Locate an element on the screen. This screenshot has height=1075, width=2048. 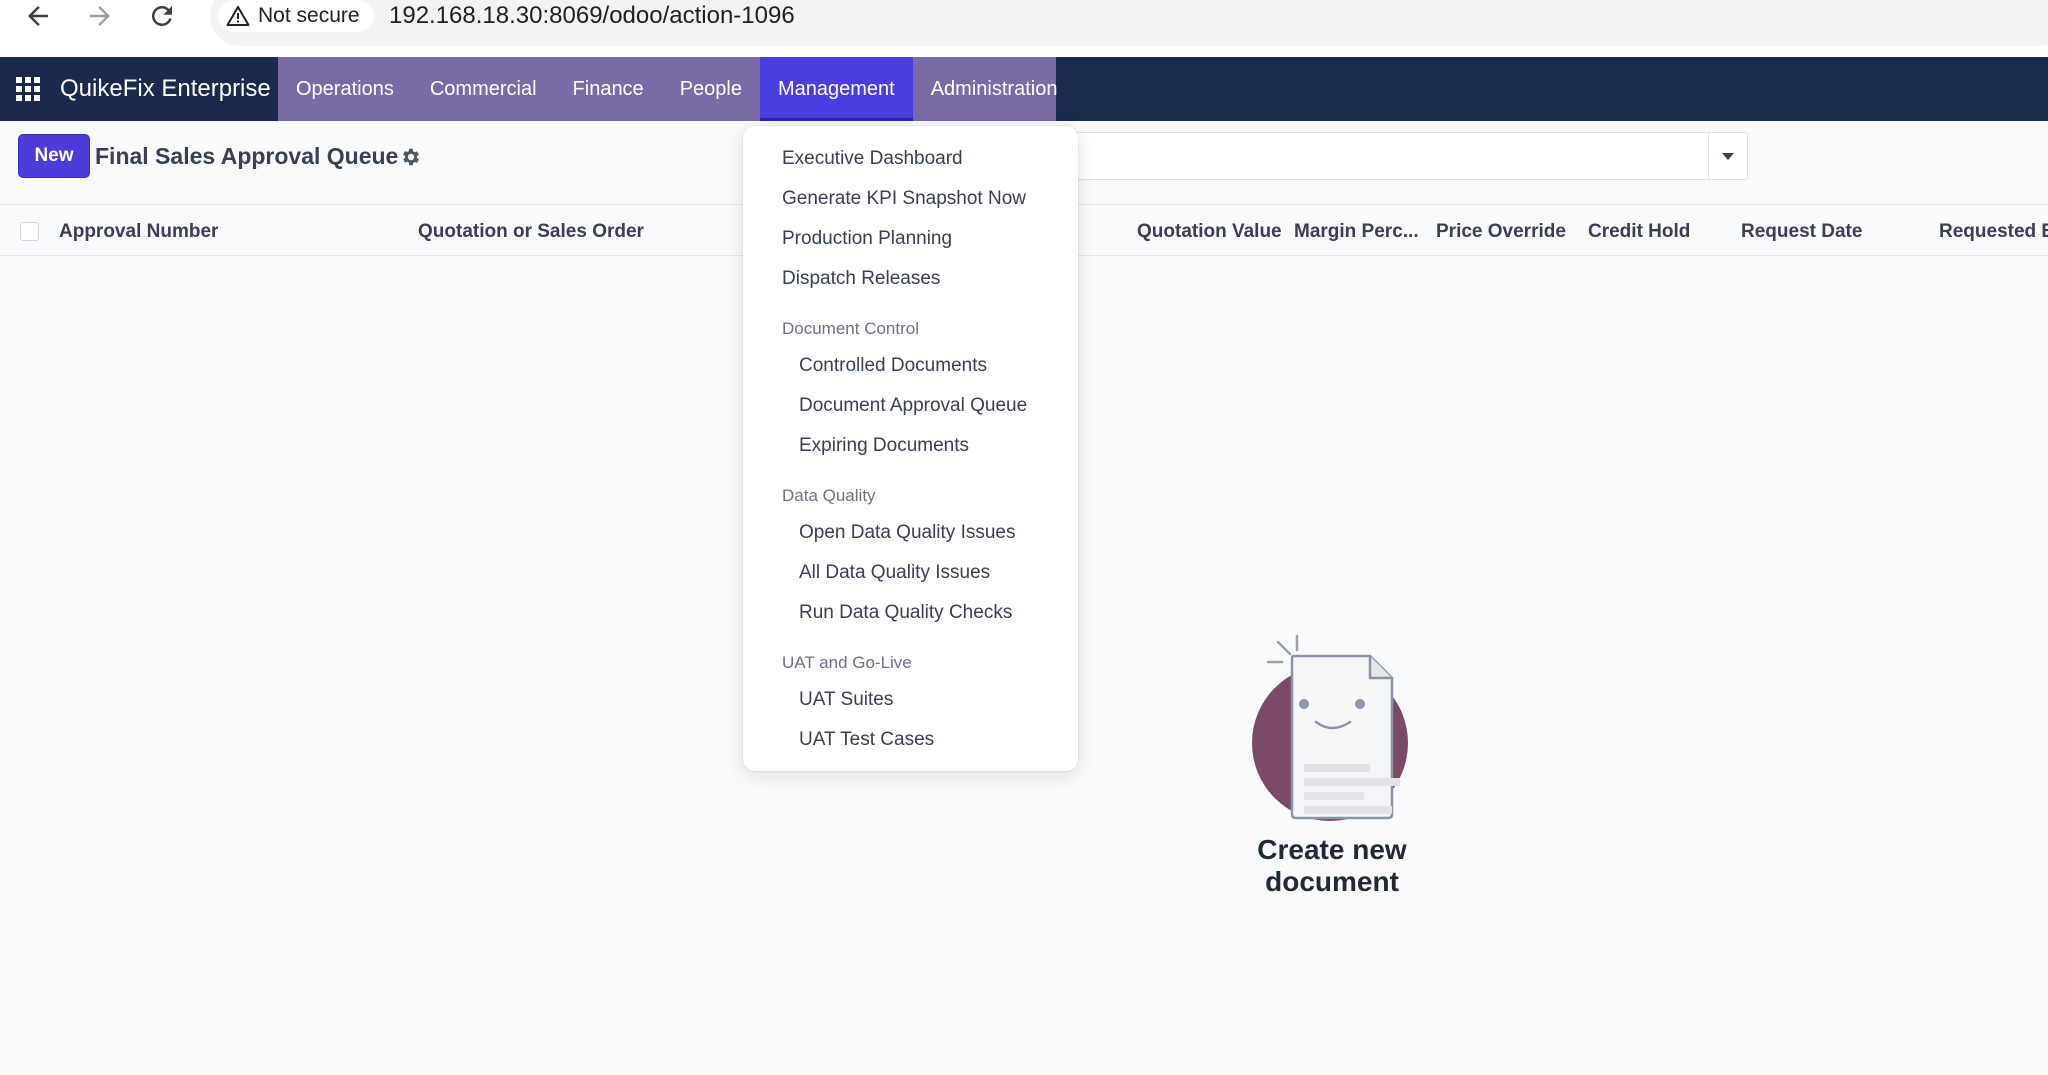
search-options-toggle is located at coordinates (1728, 156).